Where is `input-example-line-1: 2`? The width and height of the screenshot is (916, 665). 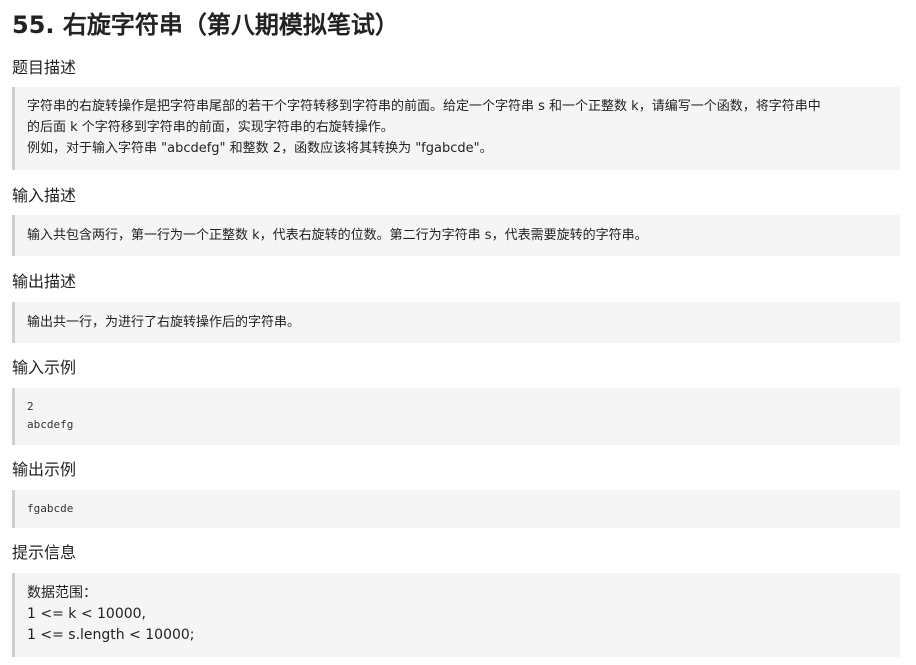
input-example-line-1: 2 is located at coordinates (30, 406).